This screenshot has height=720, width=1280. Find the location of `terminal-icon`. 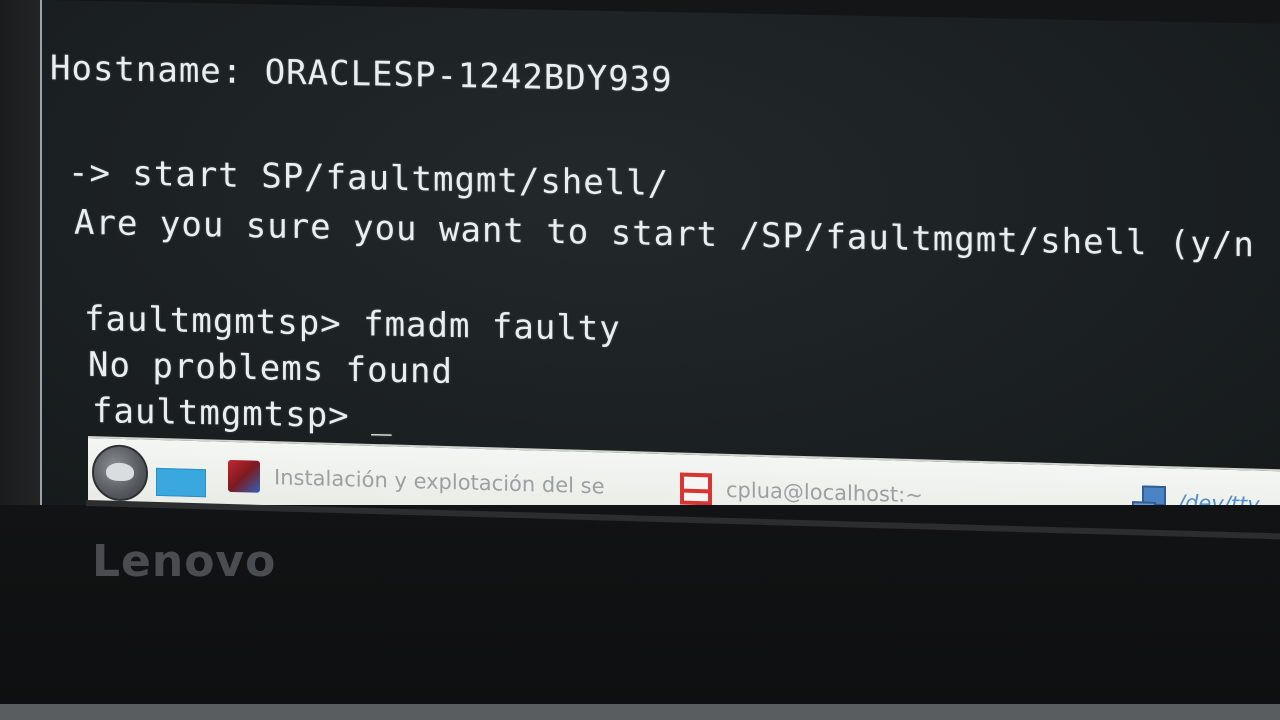

terminal-icon is located at coordinates (696, 489).